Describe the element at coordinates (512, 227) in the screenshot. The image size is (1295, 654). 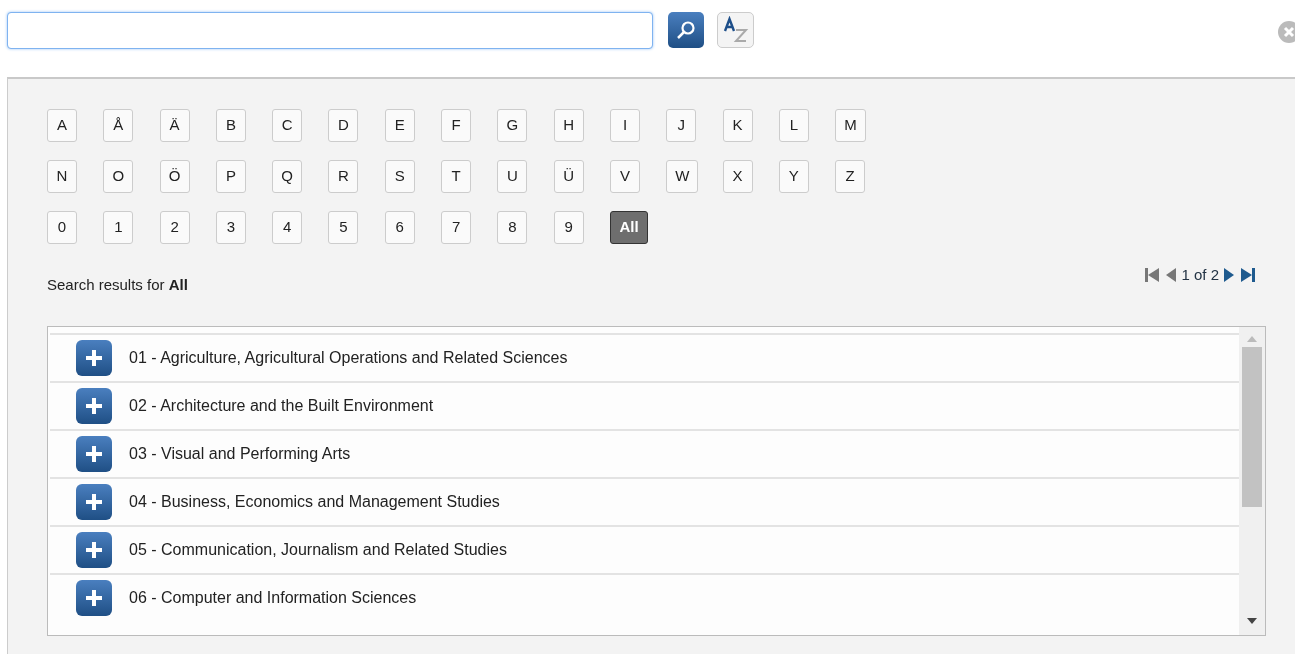
I see `letter-filter-button: 8` at that location.